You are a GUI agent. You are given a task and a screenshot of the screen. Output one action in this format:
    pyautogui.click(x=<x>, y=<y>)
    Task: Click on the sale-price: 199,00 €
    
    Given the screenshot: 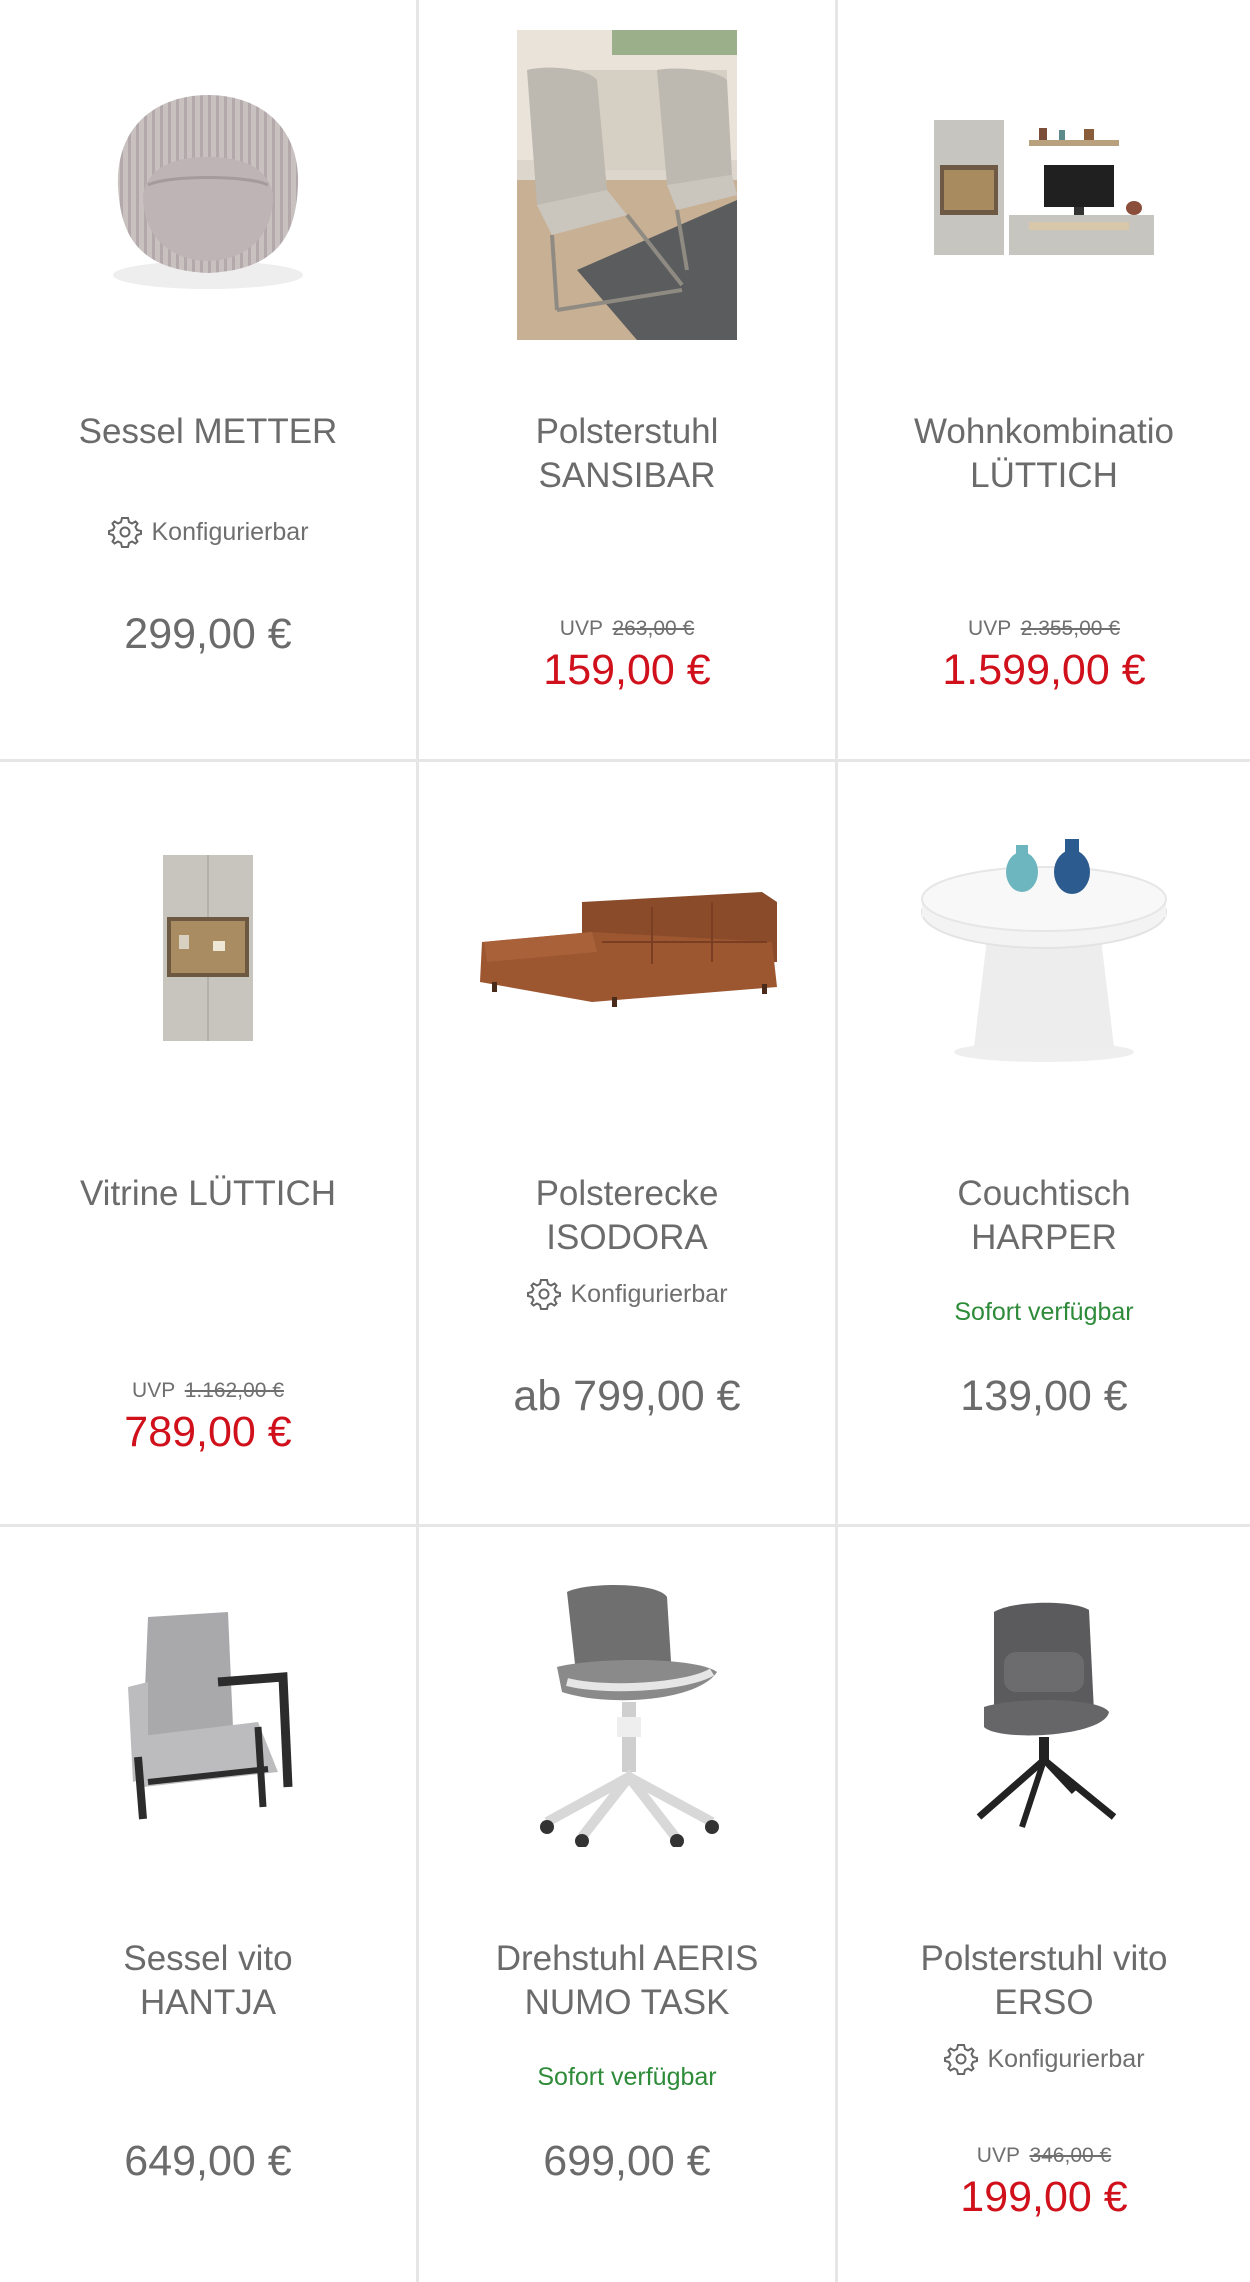 What is the action you would take?
    pyautogui.click(x=1044, y=2197)
    